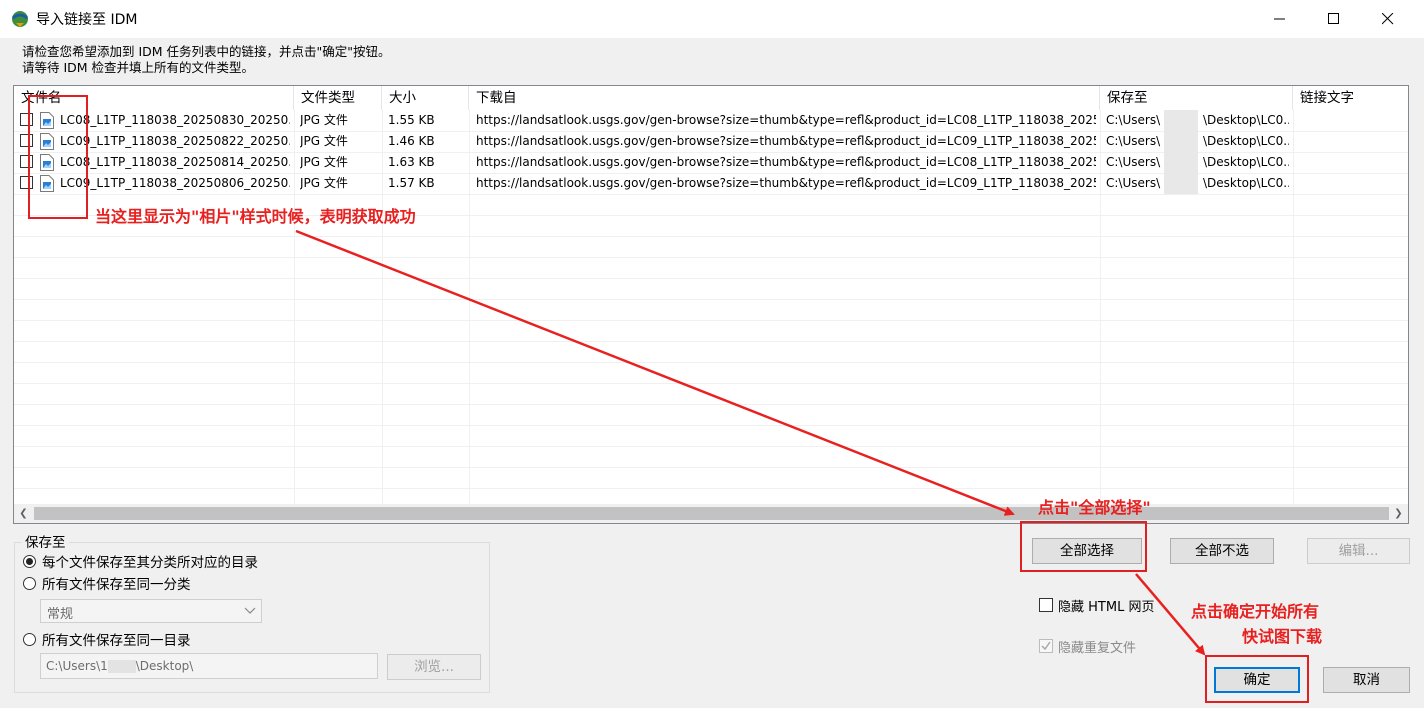 The width and height of the screenshot is (1424, 708). I want to click on close-icon, so click(1388, 19).